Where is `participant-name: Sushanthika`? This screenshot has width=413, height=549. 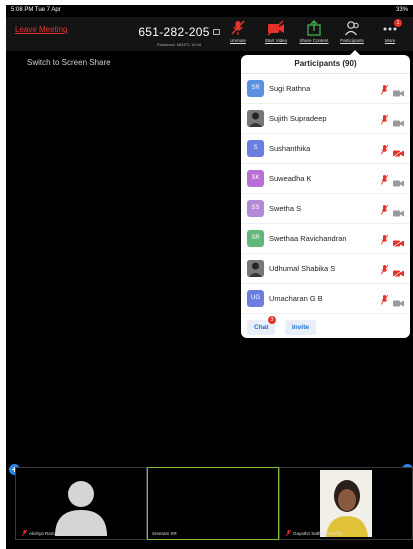 participant-name: Sushanthika is located at coordinates (290, 148).